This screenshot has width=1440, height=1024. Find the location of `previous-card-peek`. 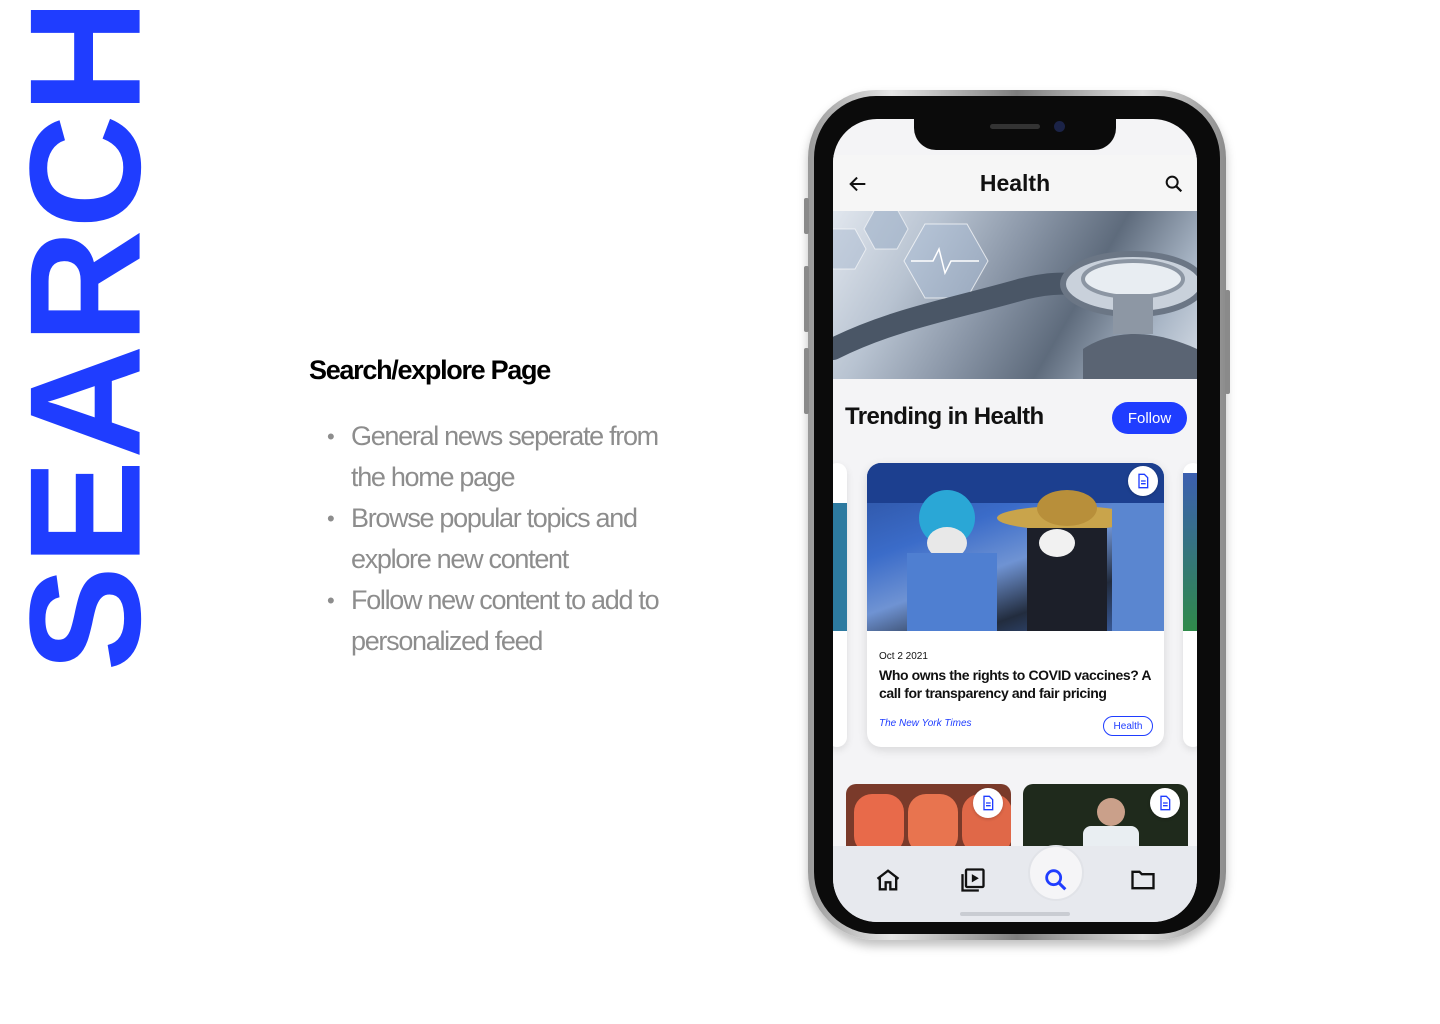

previous-card-peek is located at coordinates (840, 605).